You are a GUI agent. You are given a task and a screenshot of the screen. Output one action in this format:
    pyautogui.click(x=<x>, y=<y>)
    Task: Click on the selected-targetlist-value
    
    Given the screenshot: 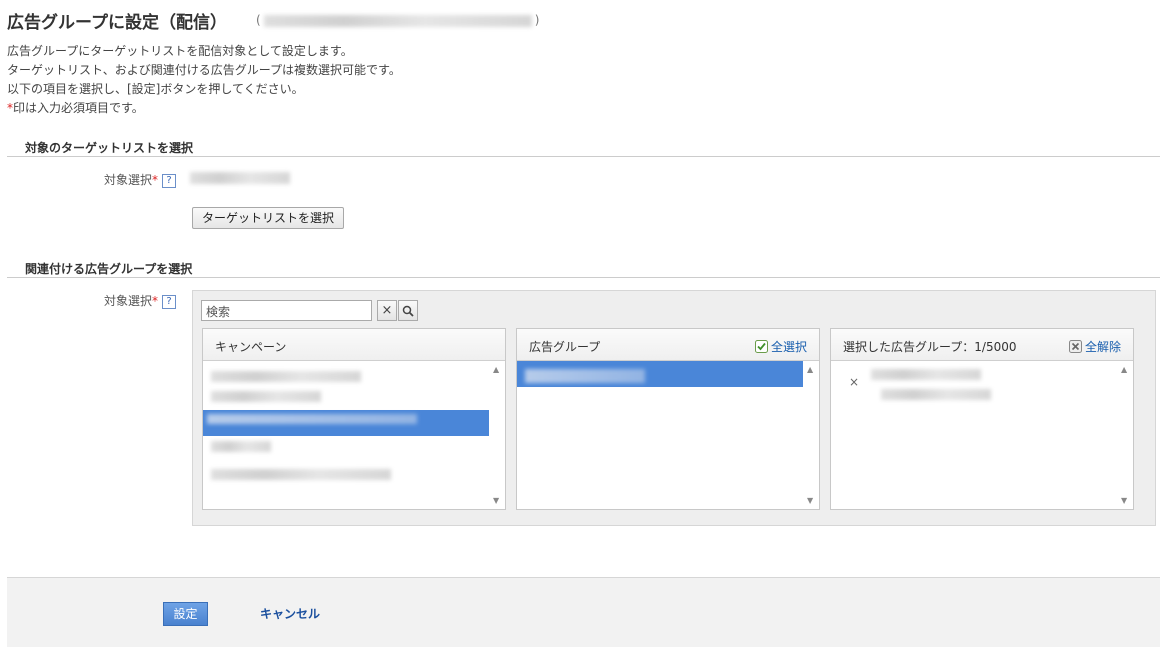 What is the action you would take?
    pyautogui.click(x=240, y=178)
    